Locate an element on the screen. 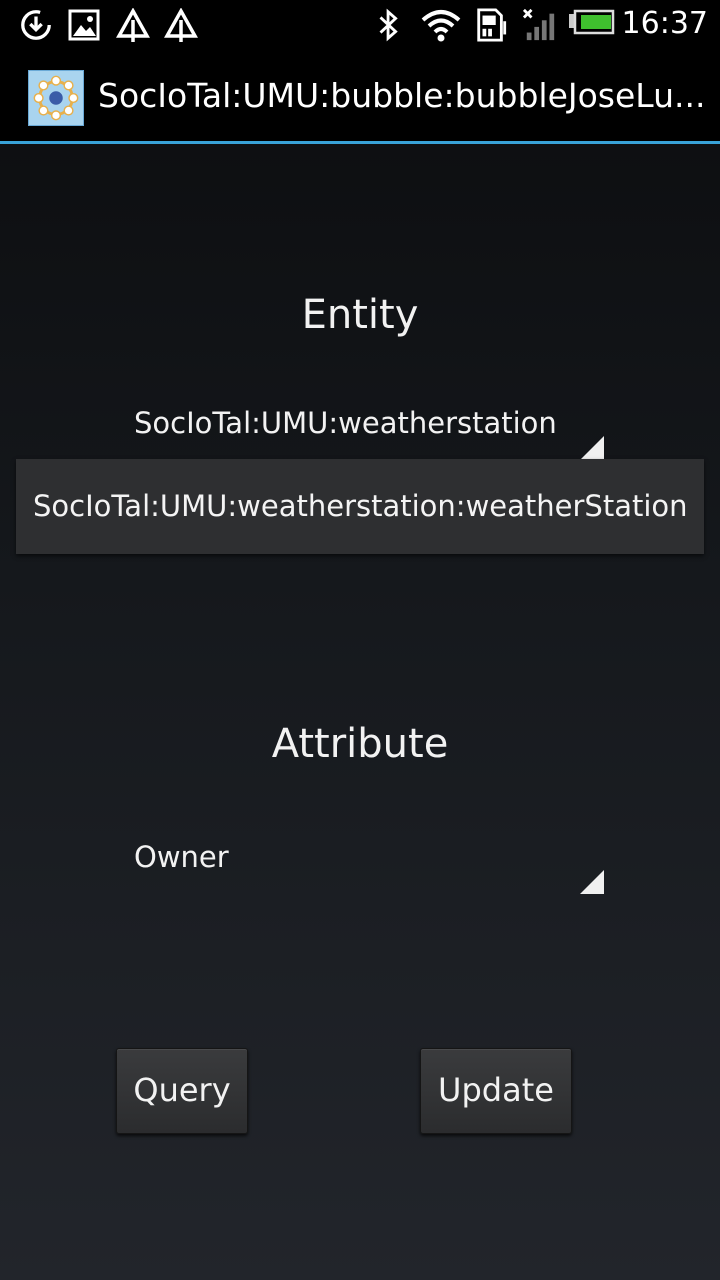  gallery-icon is located at coordinates (84, 25).